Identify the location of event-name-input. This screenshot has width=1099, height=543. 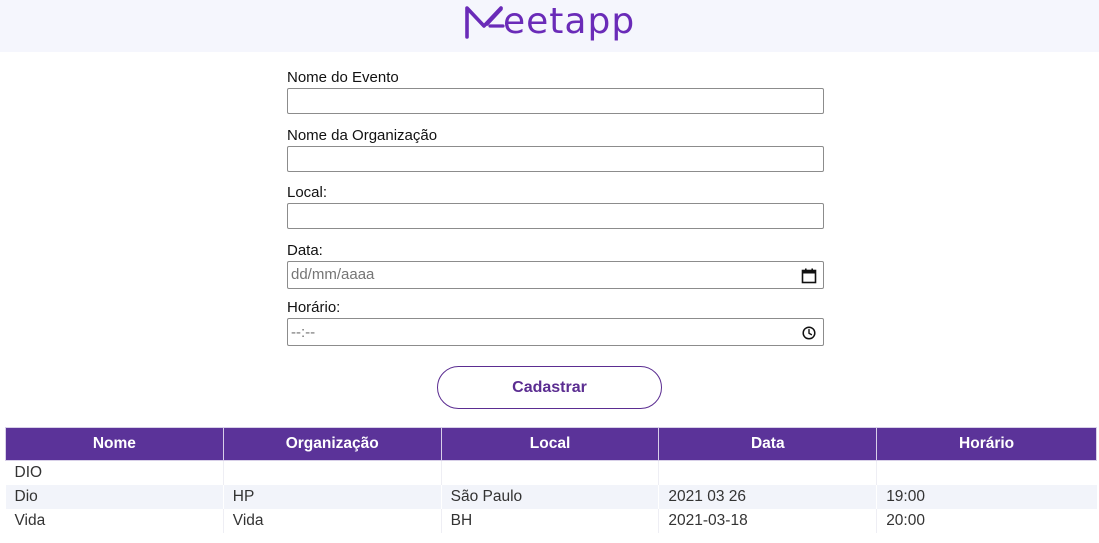
(555, 101).